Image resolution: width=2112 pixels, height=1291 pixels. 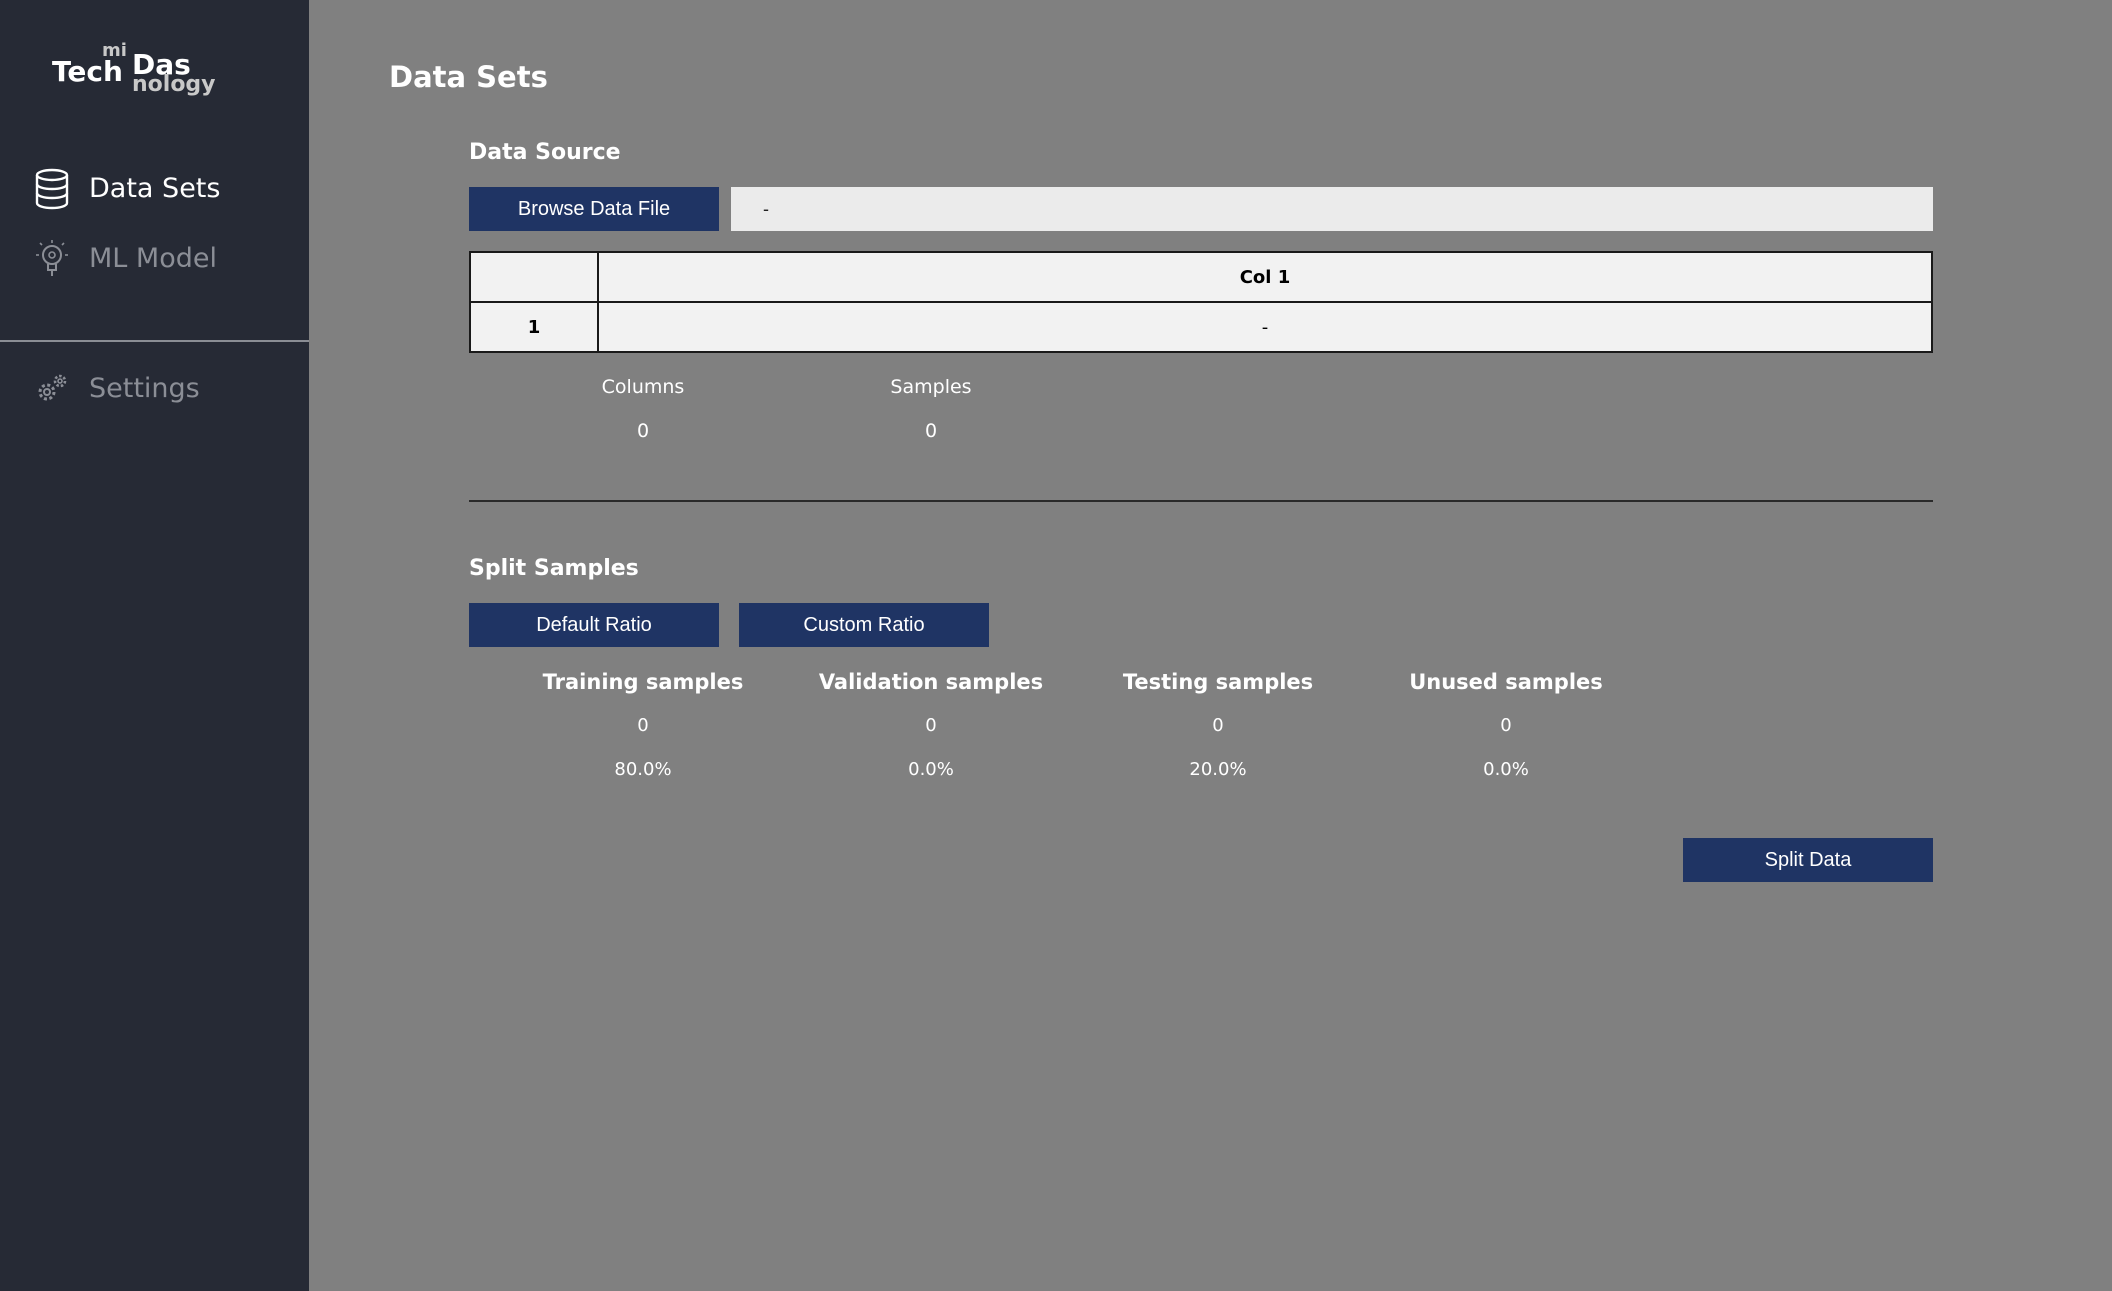 I want to click on unused-samples-label: Unused samples, so click(x=1506, y=682).